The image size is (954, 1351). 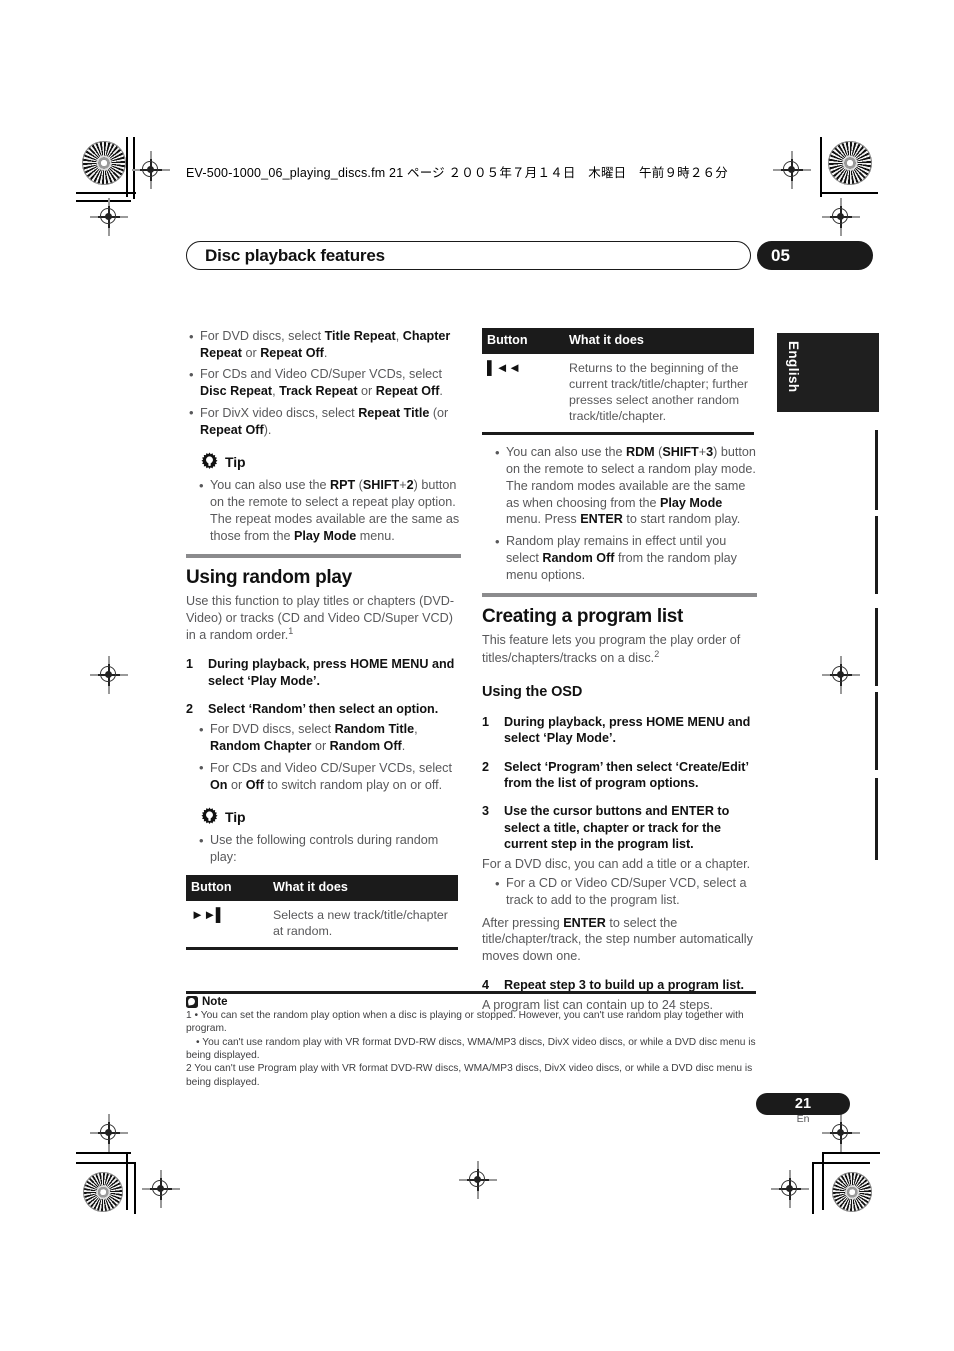 I want to click on section-rule-random, so click(x=323, y=556).